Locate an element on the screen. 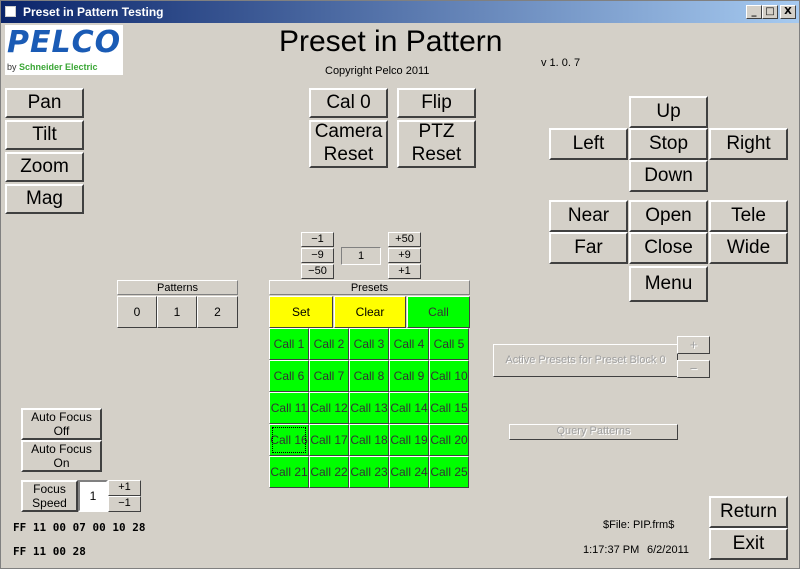 Image resolution: width=800 pixels, height=569 pixels. call-5-button: Call 5 is located at coordinates (449, 344).